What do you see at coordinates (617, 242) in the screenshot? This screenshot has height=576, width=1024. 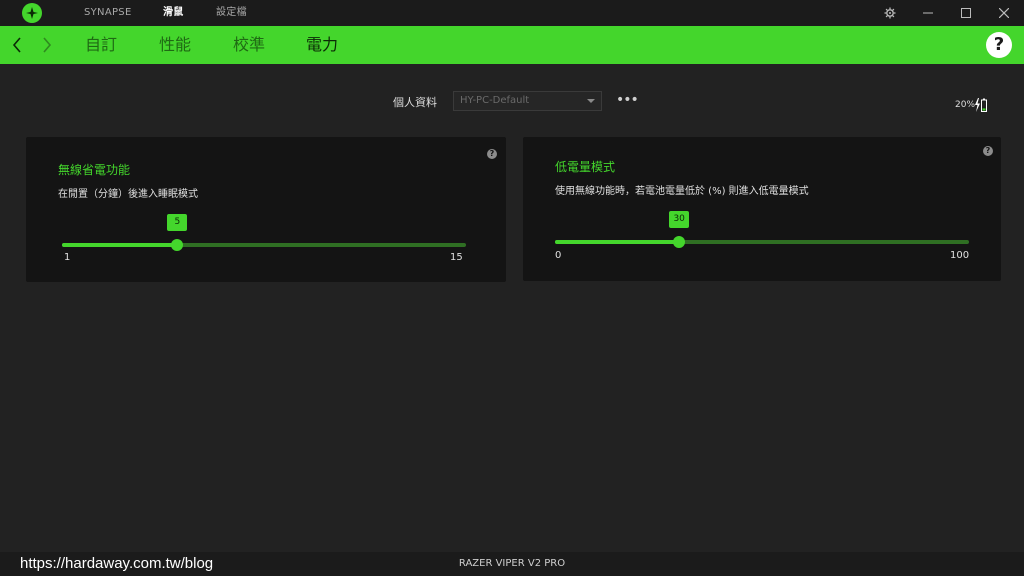 I see `low-power-slider-fill` at bounding box center [617, 242].